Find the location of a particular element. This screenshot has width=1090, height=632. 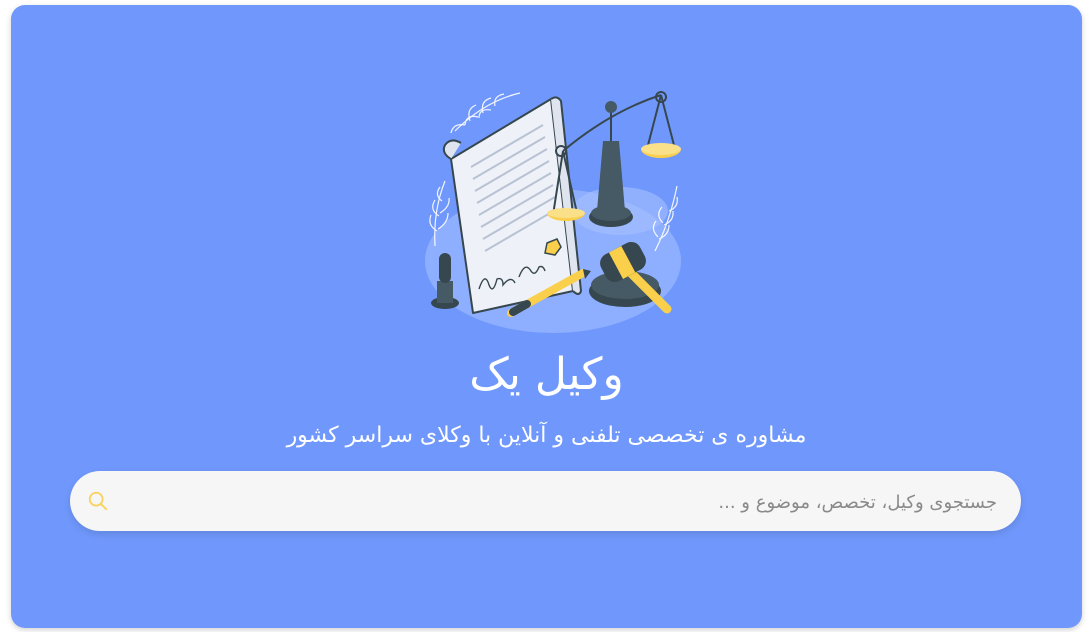

legal-scales-illustration is located at coordinates (553, 212).